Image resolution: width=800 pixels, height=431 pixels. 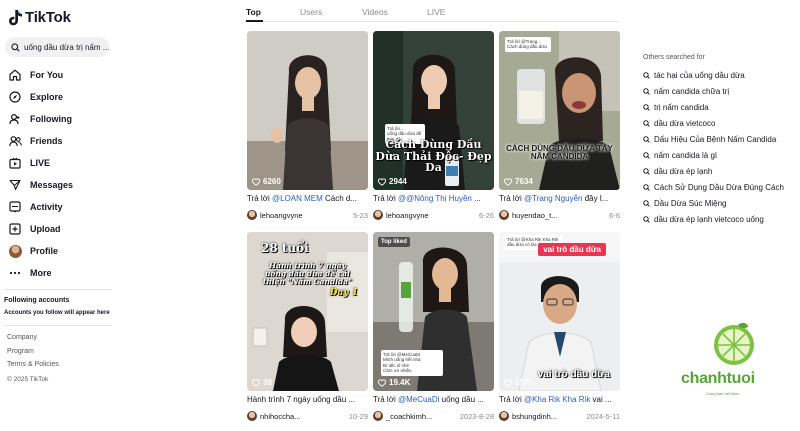 I want to click on view-count-value: 19.4K, so click(x=400, y=382).